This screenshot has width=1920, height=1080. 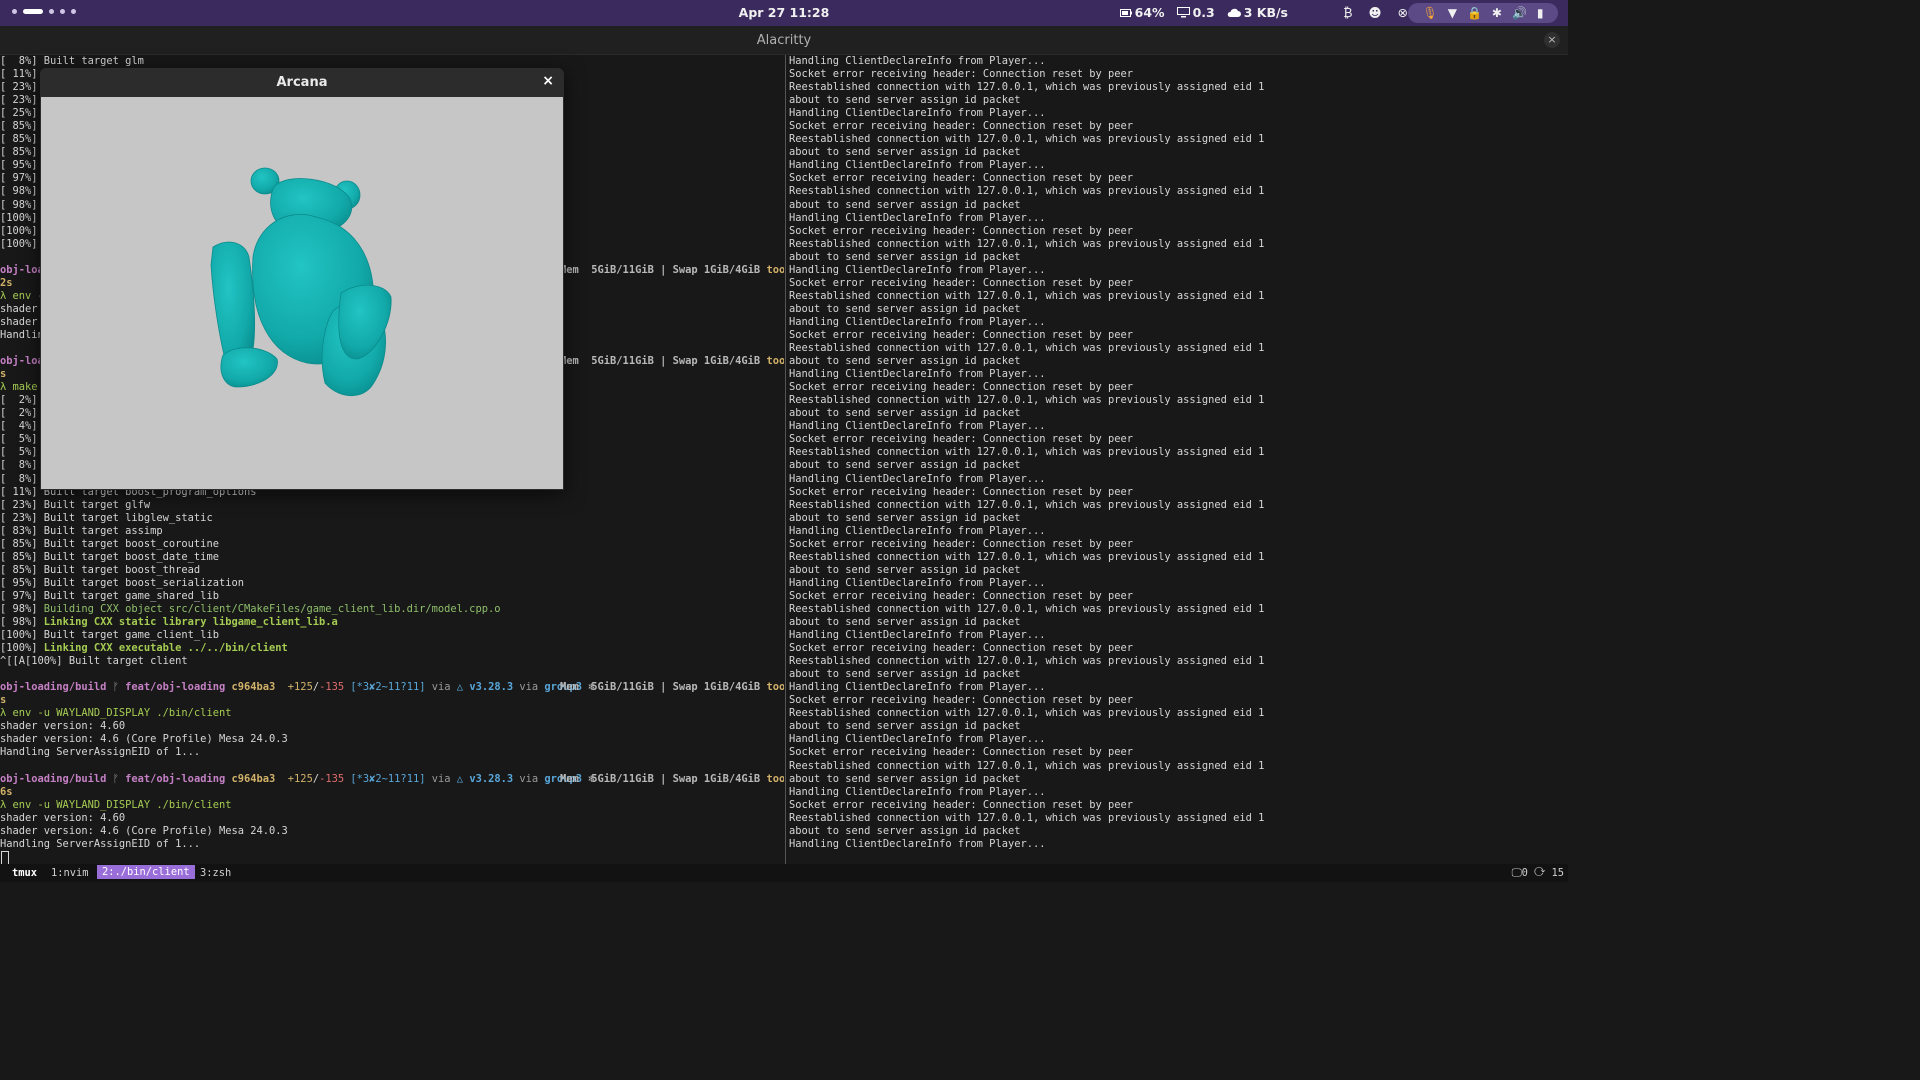 What do you see at coordinates (1483, 13) in the screenshot?
I see `quick-settings-pill: 🎙 ▼ 🔒 ✱ 🔊 ▮` at bounding box center [1483, 13].